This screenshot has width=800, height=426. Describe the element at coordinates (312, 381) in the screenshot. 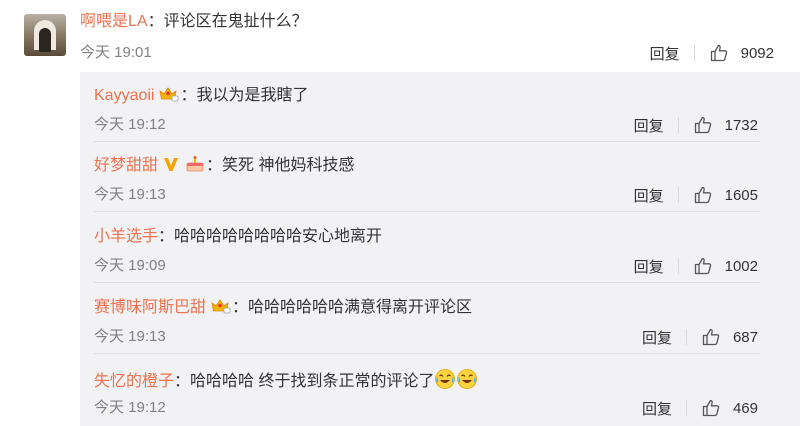

I see `reply-text: 哈哈哈哈 终于找到条正常的评论了` at that location.